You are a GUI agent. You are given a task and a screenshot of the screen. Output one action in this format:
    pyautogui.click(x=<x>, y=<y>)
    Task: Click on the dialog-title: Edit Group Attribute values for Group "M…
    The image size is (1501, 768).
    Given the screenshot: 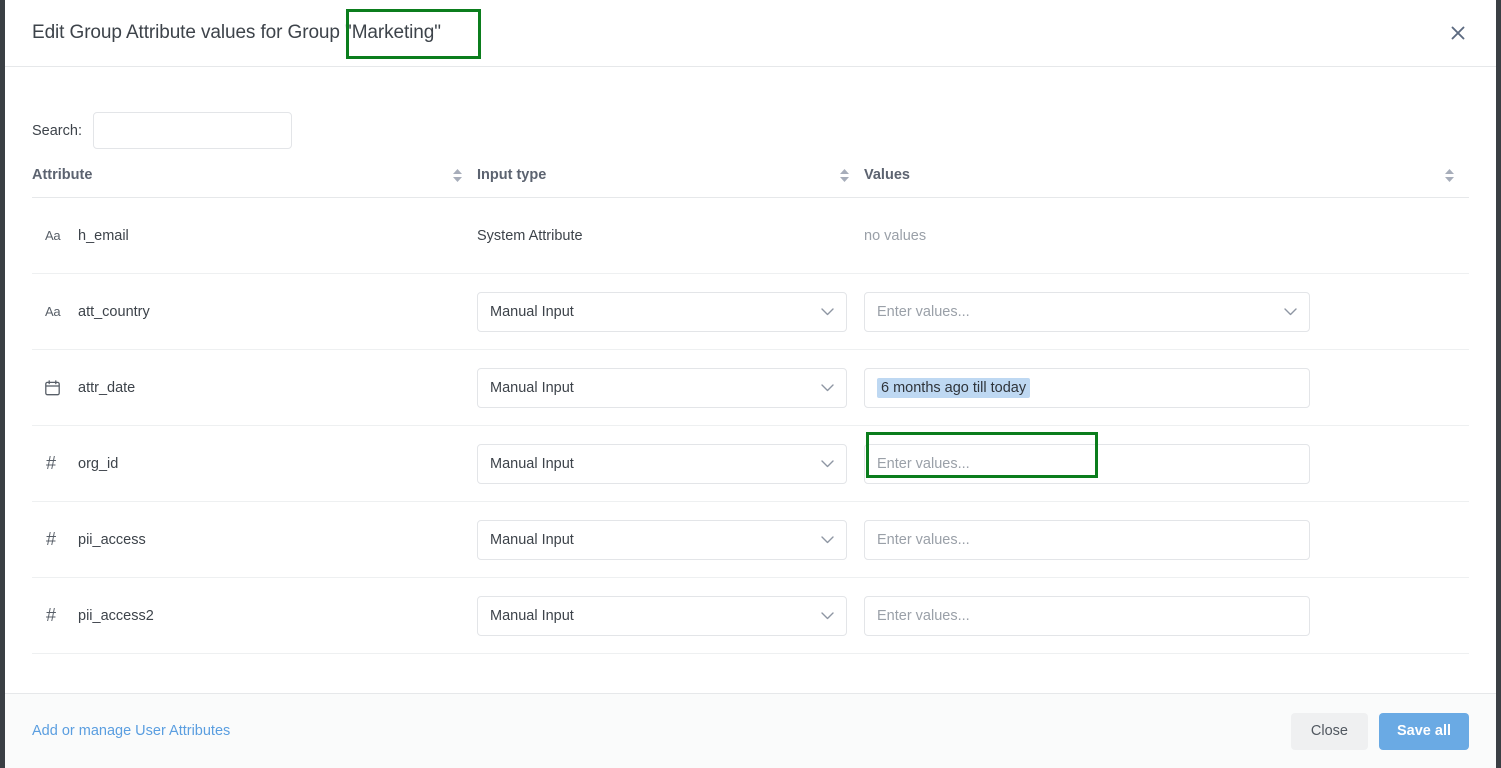 What is the action you would take?
    pyautogui.click(x=236, y=33)
    